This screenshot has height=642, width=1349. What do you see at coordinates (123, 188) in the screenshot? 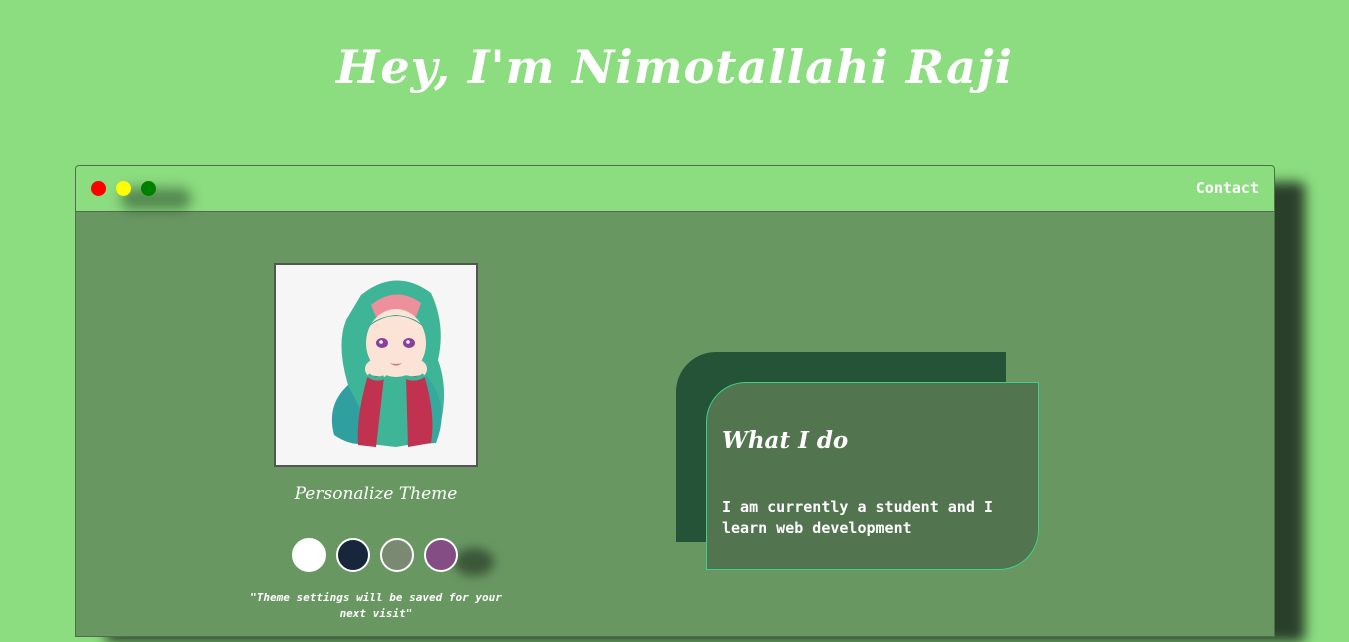
I see `minimize-dot-icon` at bounding box center [123, 188].